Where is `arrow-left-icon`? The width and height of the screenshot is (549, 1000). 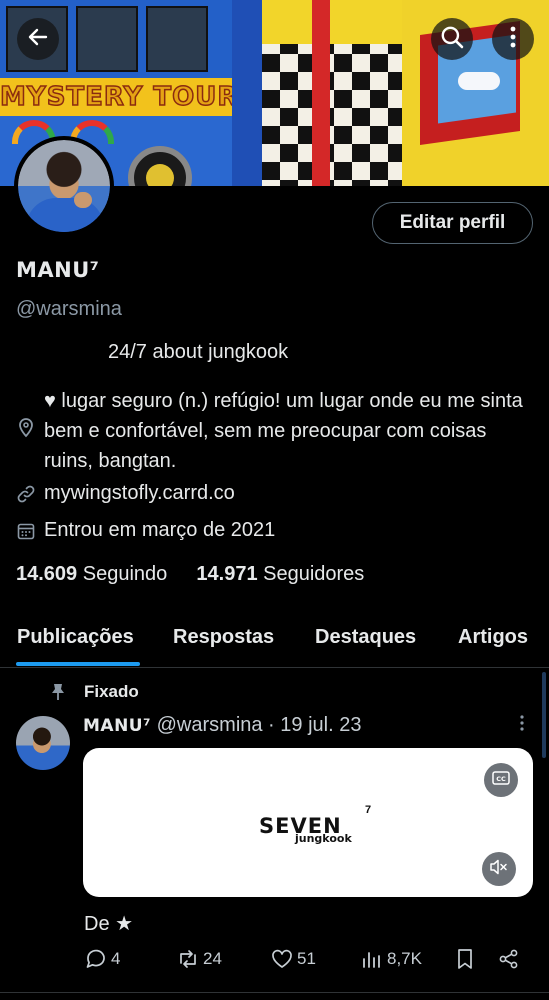
arrow-left-icon is located at coordinates (38, 39).